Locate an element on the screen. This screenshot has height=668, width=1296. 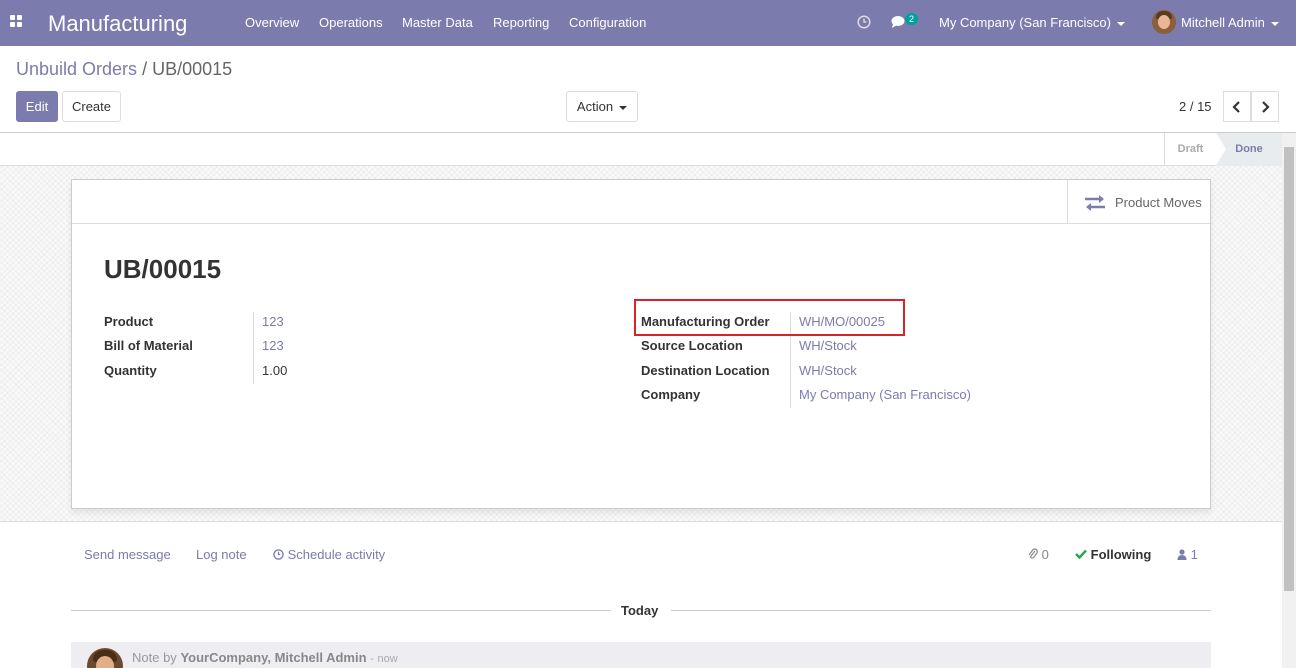
followers-button: 1 is located at coordinates (1187, 554).